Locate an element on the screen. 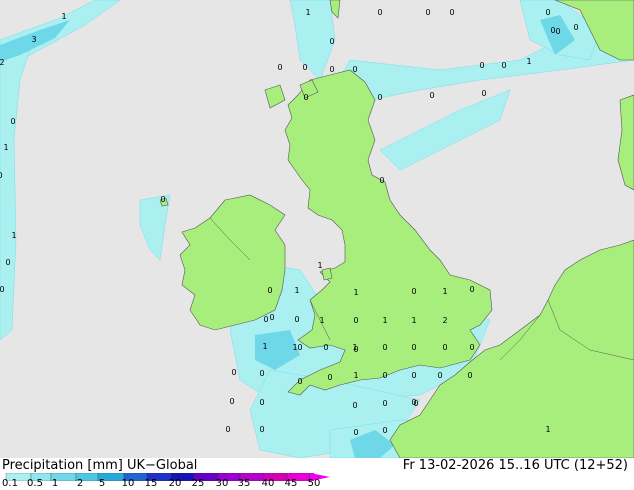 Image resolution: width=634 pixels, height=490 pixels. colorbar-tick-label: 2 is located at coordinates (80, 483).